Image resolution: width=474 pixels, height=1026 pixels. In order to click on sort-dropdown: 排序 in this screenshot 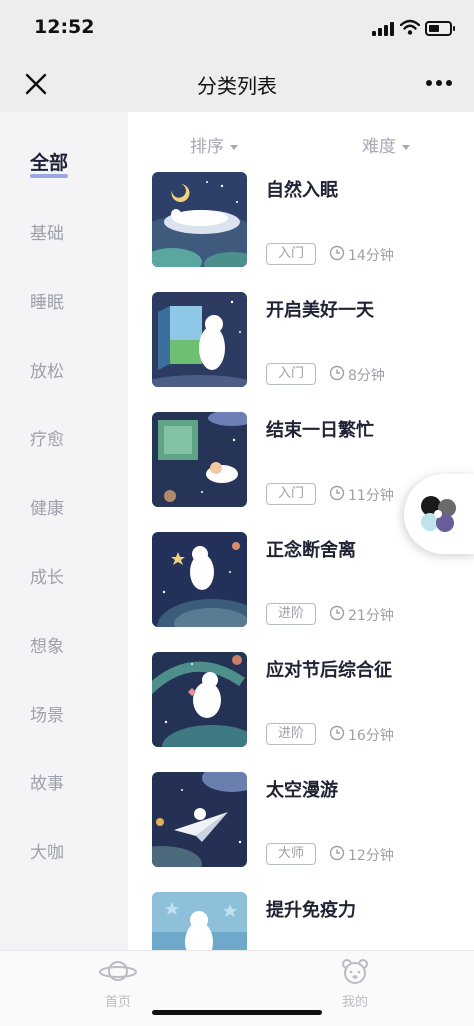, I will do `click(214, 144)`.